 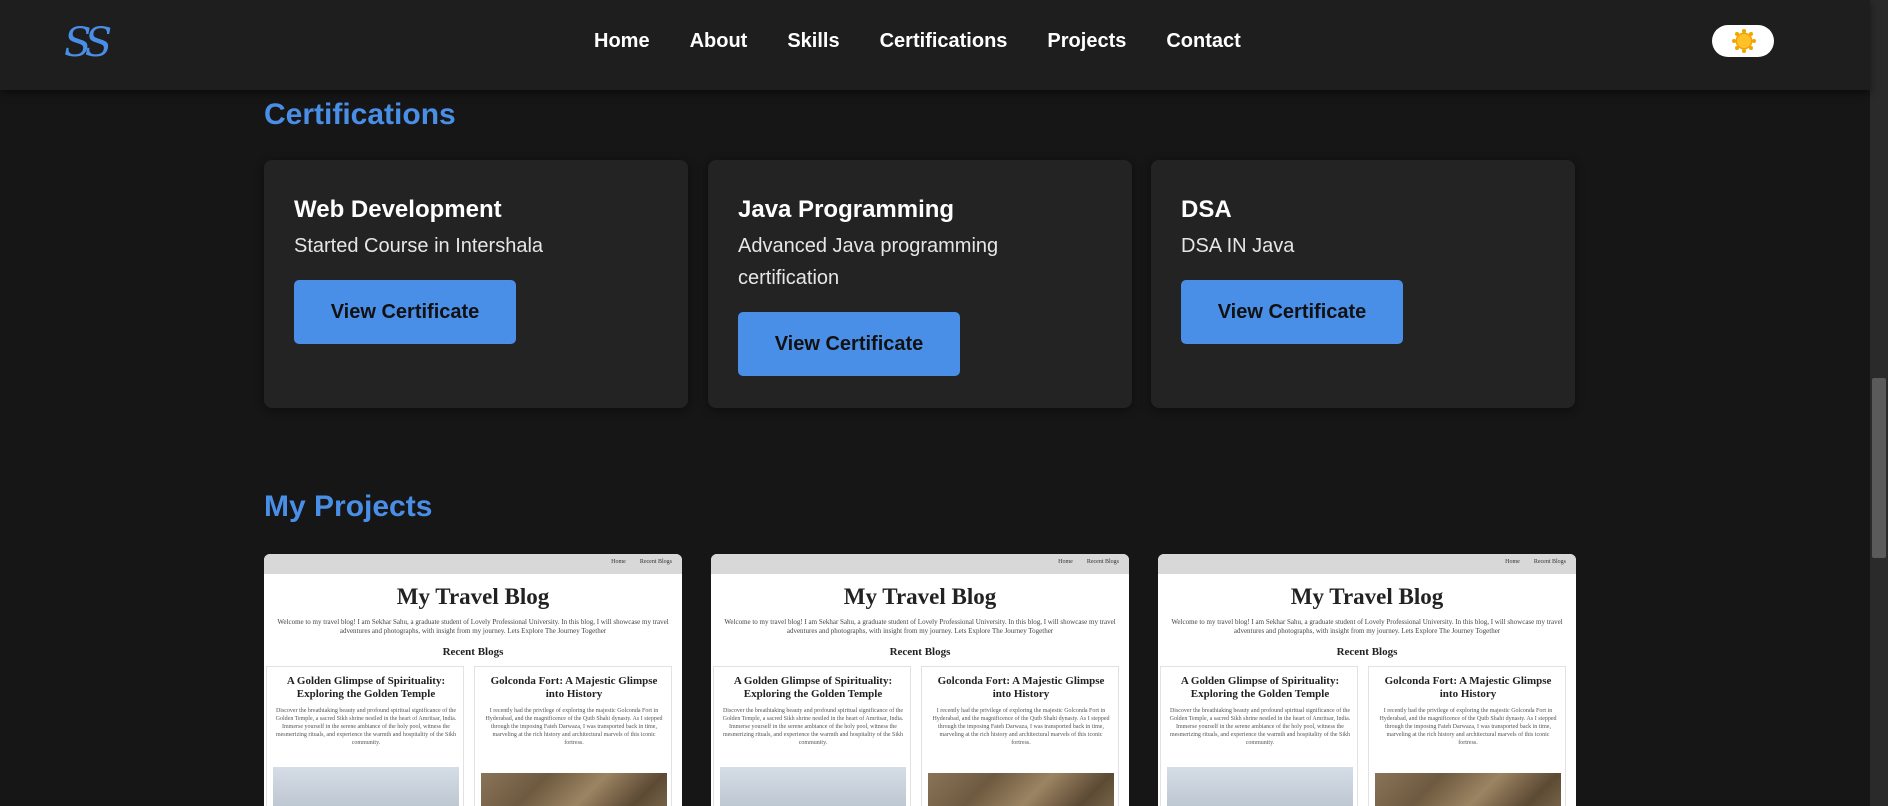 I want to click on theme-toggle, so click(x=1743, y=41).